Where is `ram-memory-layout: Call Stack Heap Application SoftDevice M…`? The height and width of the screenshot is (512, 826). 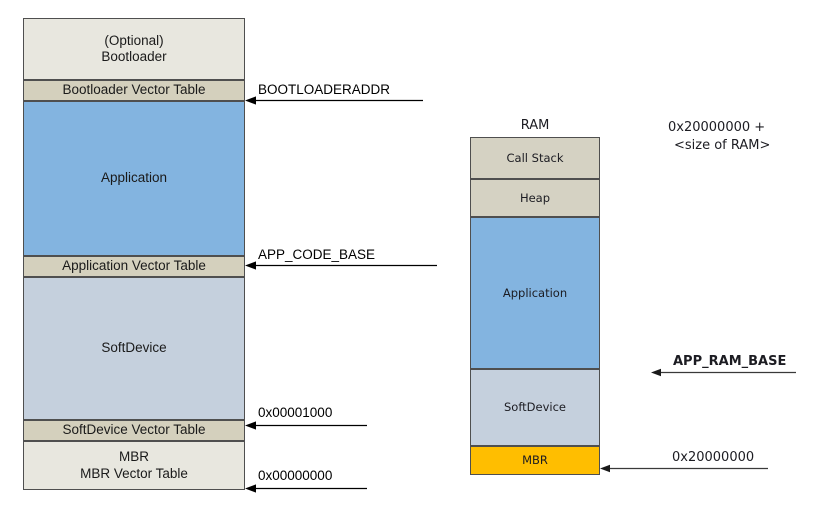
ram-memory-layout: Call Stack Heap Application SoftDevice M… is located at coordinates (535, 306).